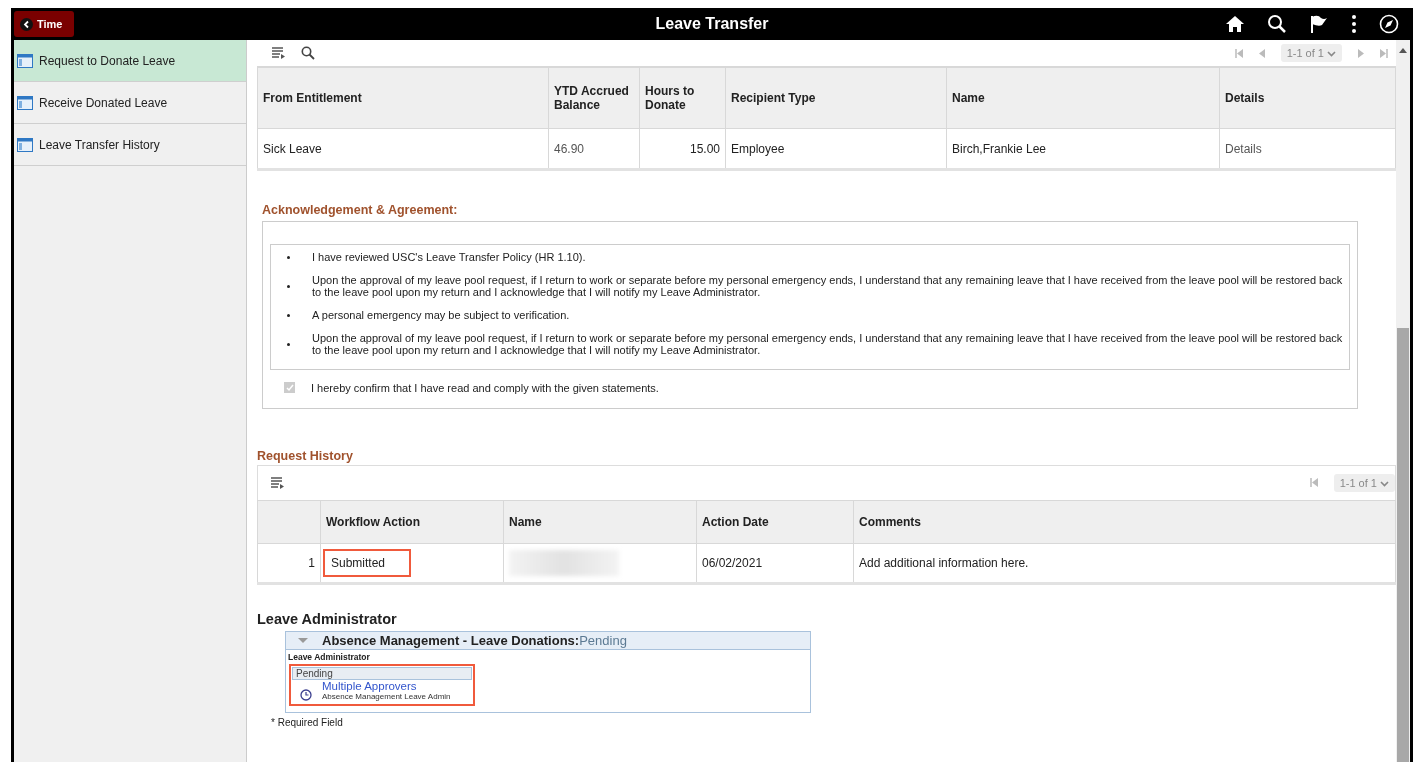 This screenshot has height=762, width=1413. Describe the element at coordinates (412, 522) in the screenshot. I see `column-header: Workflow Action` at that location.